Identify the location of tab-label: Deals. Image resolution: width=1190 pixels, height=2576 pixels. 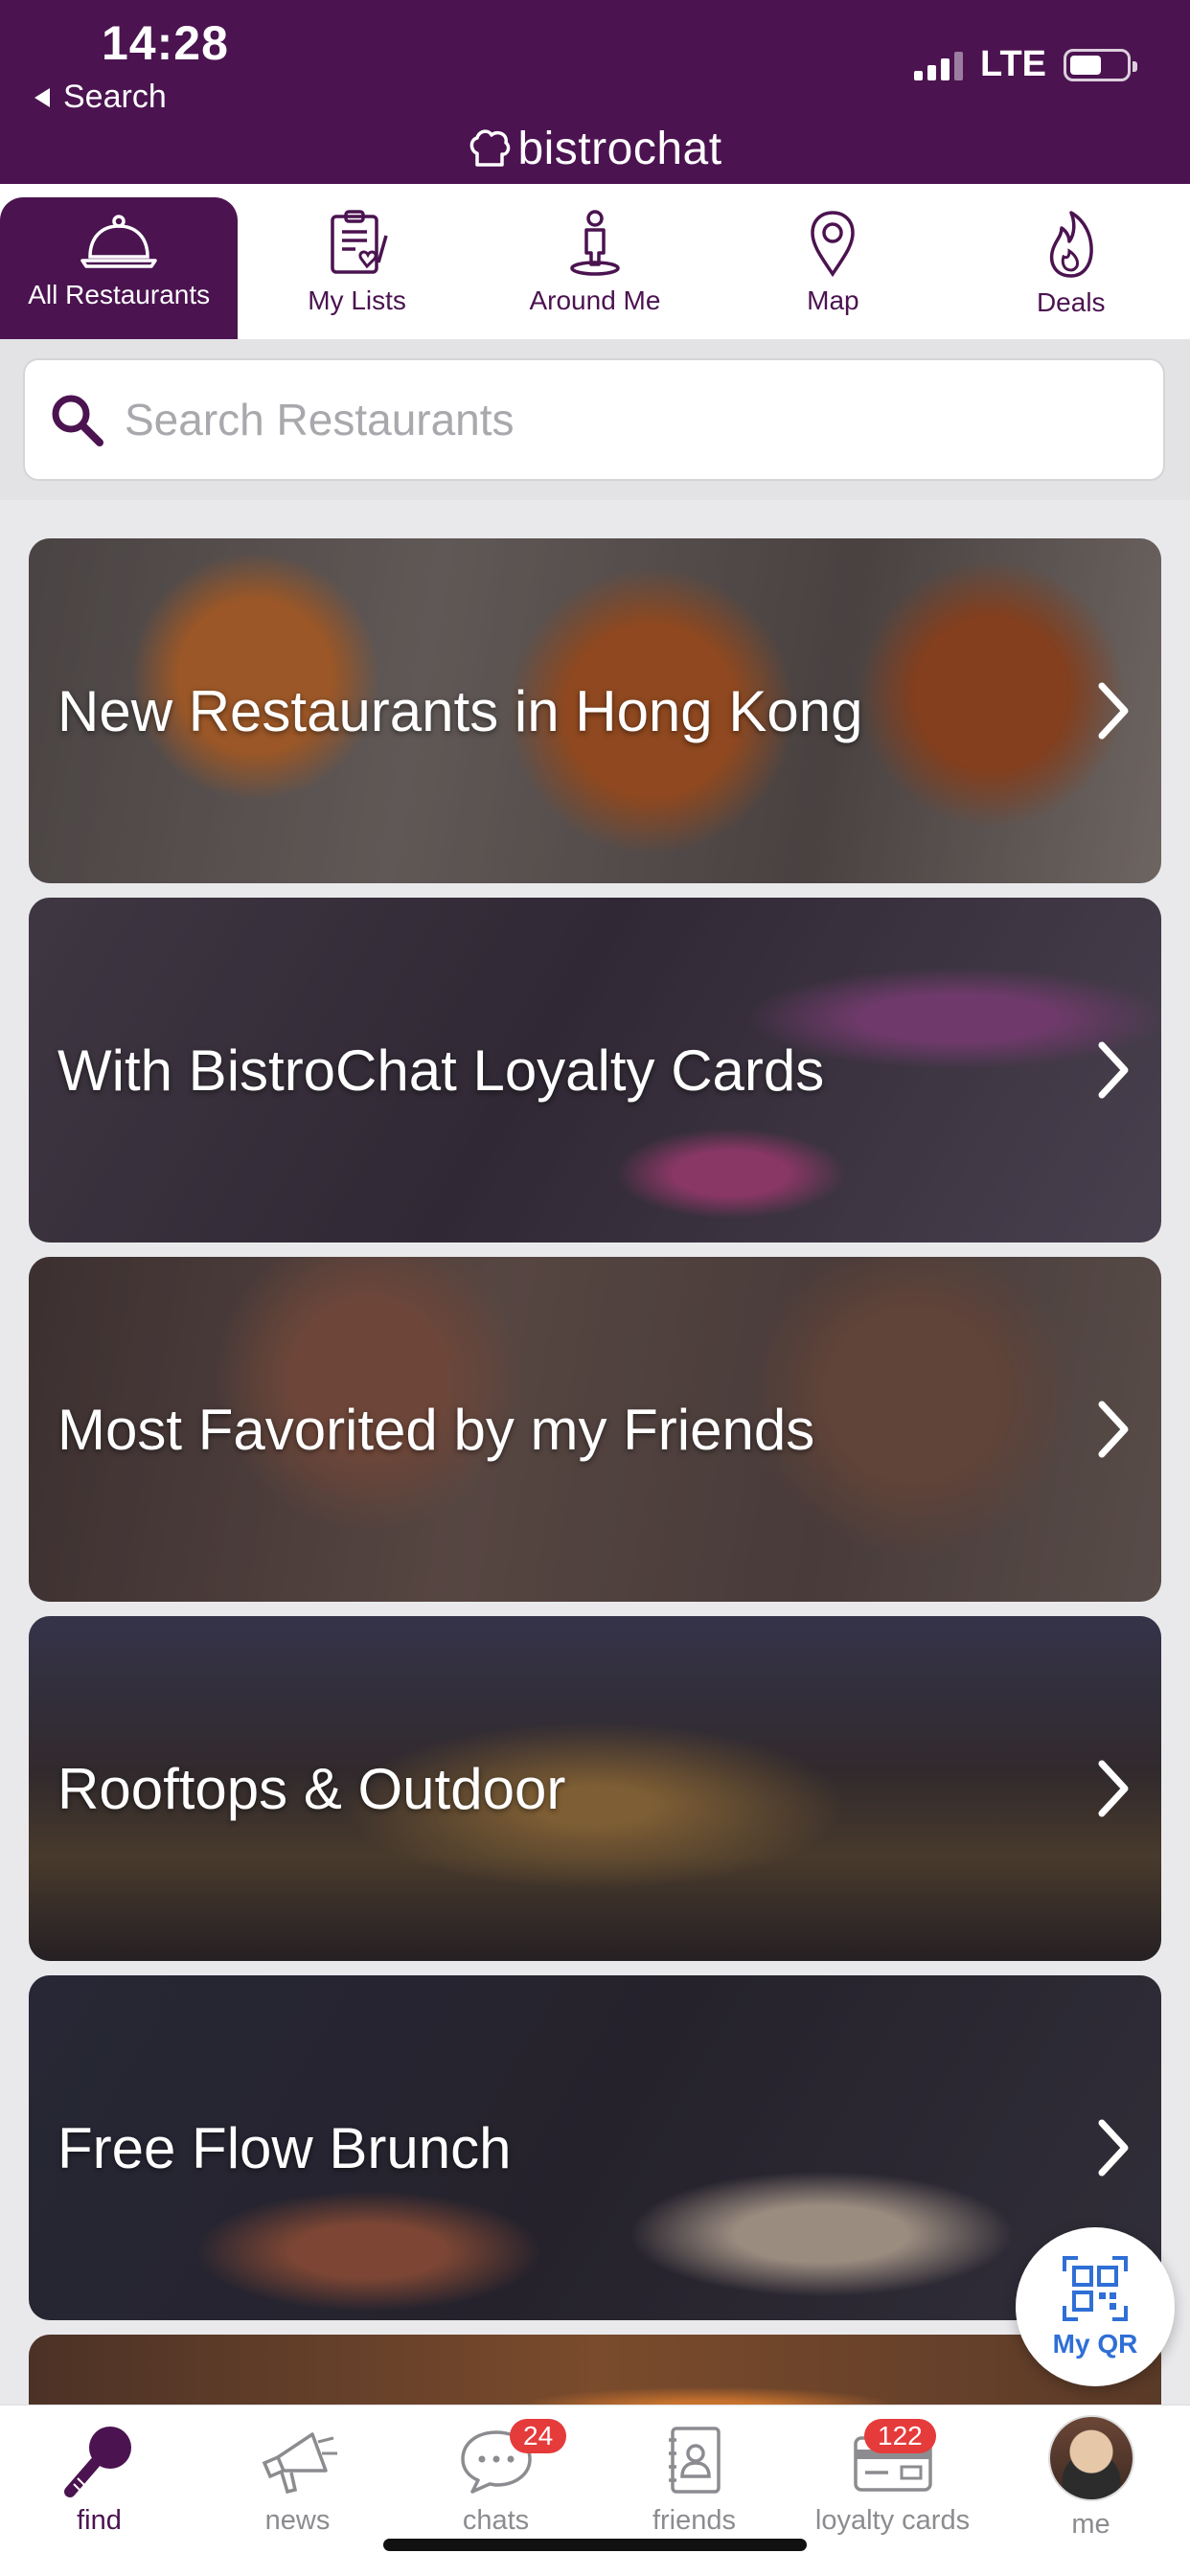
(1071, 302).